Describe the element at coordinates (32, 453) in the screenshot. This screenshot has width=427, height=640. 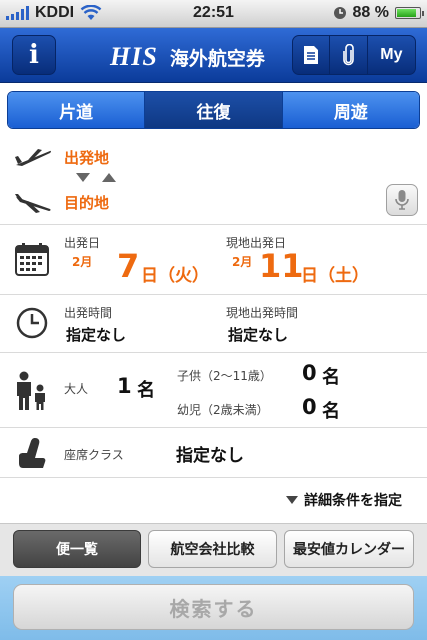
I see `seat-icon` at that location.